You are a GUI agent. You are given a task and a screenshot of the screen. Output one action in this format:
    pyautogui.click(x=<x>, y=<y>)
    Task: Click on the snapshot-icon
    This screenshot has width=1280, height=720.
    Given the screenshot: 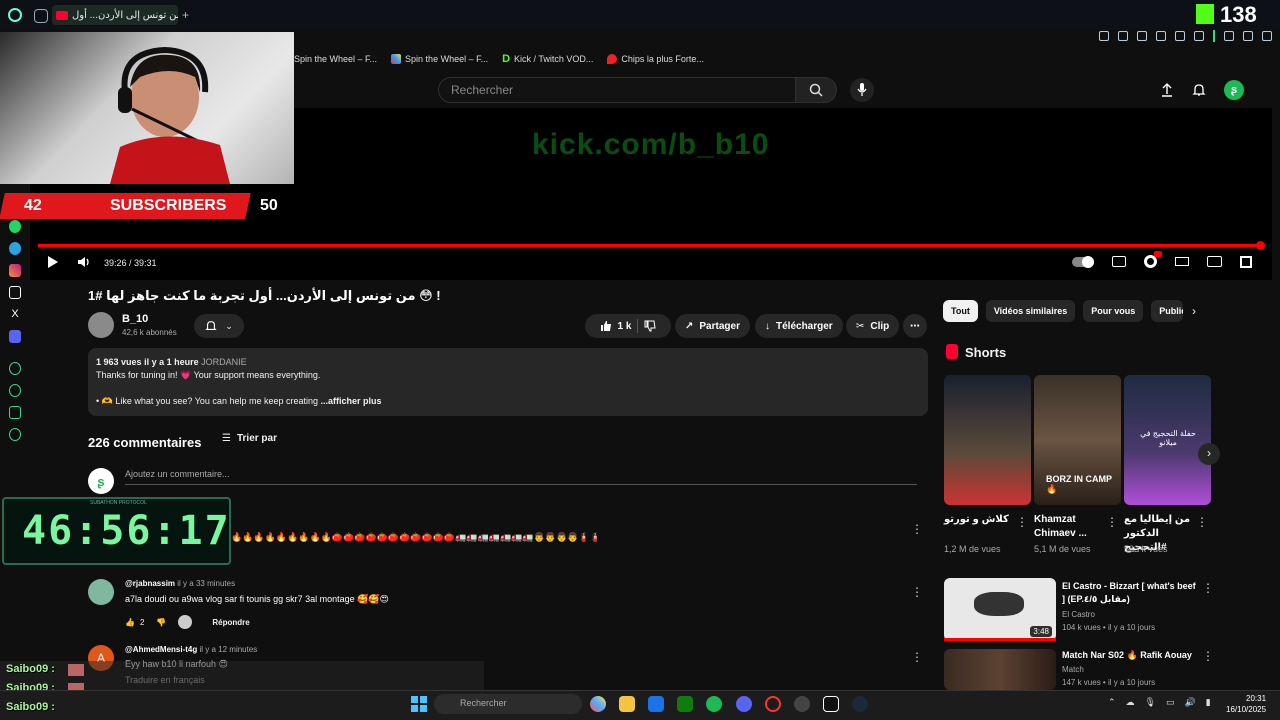 What is the action you would take?
    pyautogui.click(x=1123, y=36)
    